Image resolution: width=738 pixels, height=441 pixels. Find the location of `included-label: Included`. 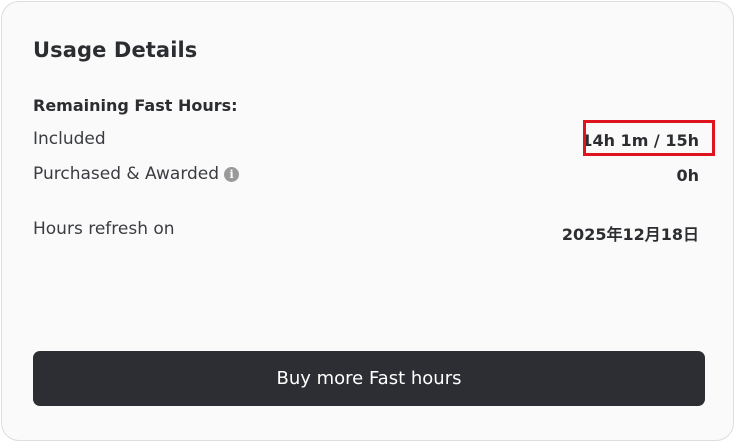

included-label: Included is located at coordinates (69, 139).